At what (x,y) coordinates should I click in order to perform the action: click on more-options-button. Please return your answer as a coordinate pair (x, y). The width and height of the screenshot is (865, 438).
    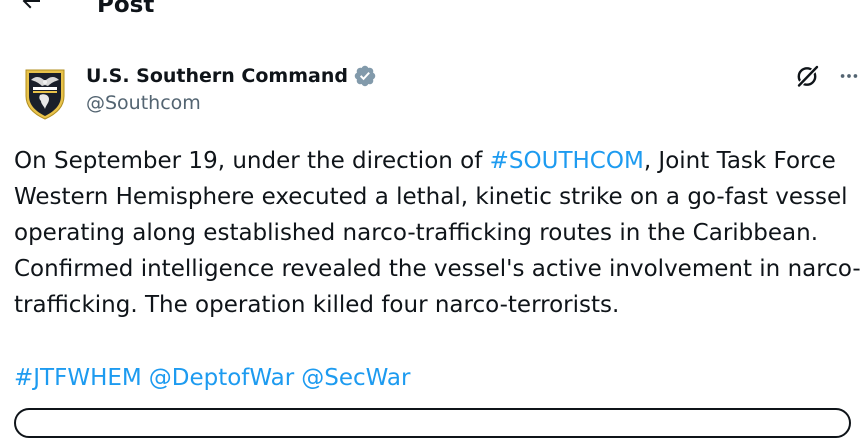
    Looking at the image, I should click on (849, 76).